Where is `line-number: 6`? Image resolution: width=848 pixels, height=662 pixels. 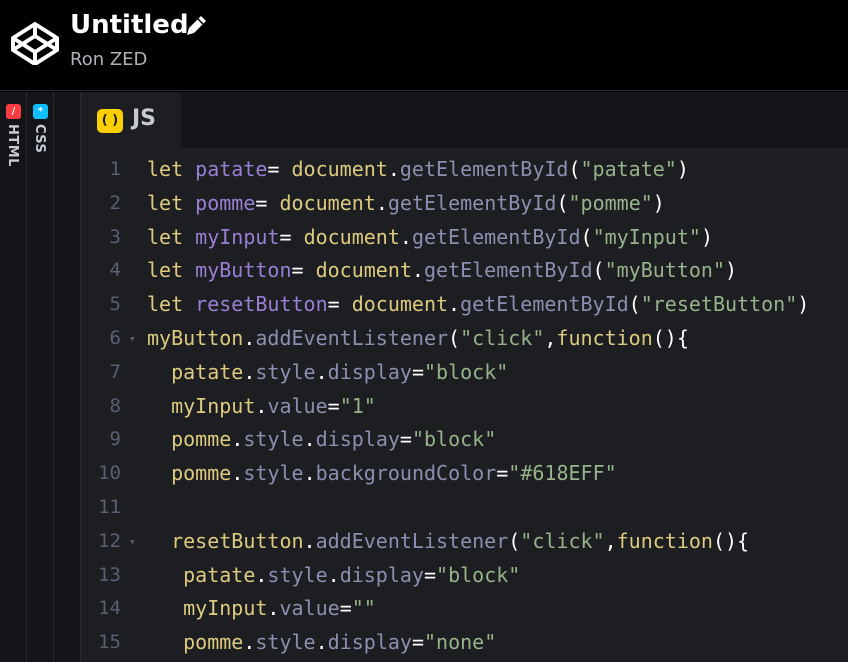 line-number: 6 is located at coordinates (115, 337).